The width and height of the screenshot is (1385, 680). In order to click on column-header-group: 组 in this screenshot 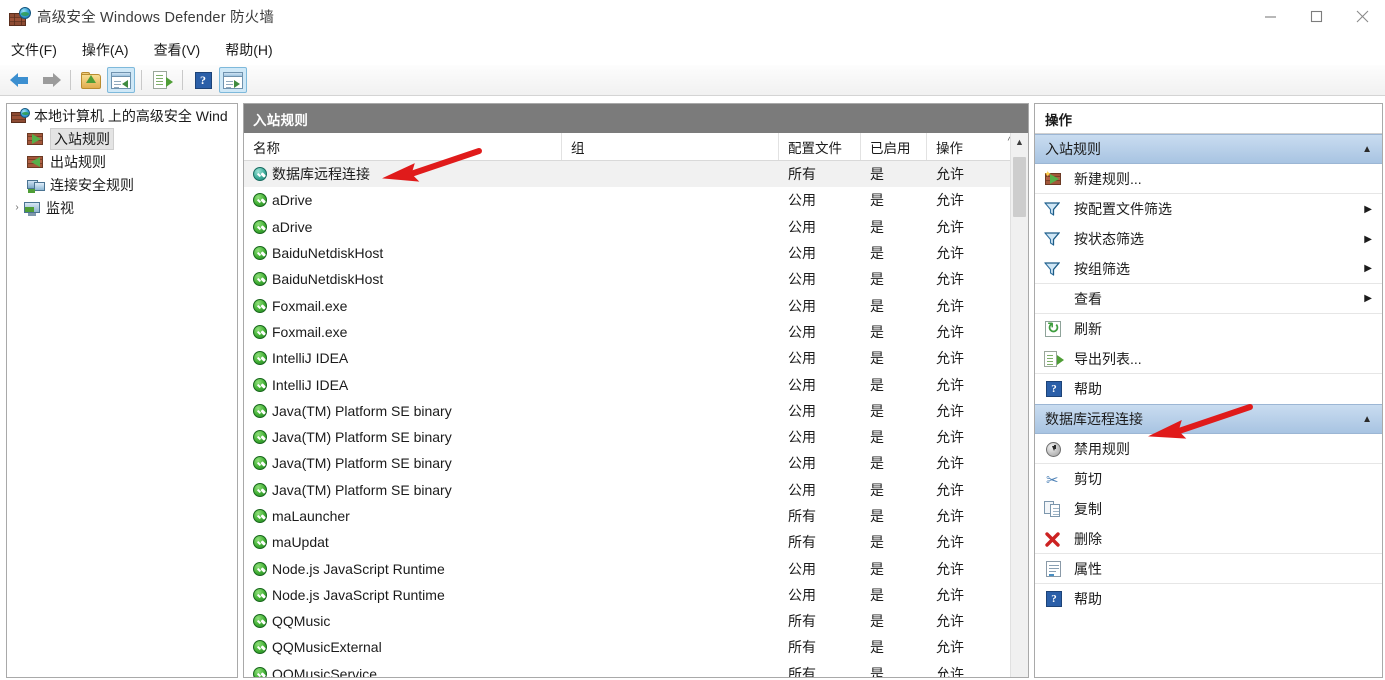, I will do `click(670, 146)`.